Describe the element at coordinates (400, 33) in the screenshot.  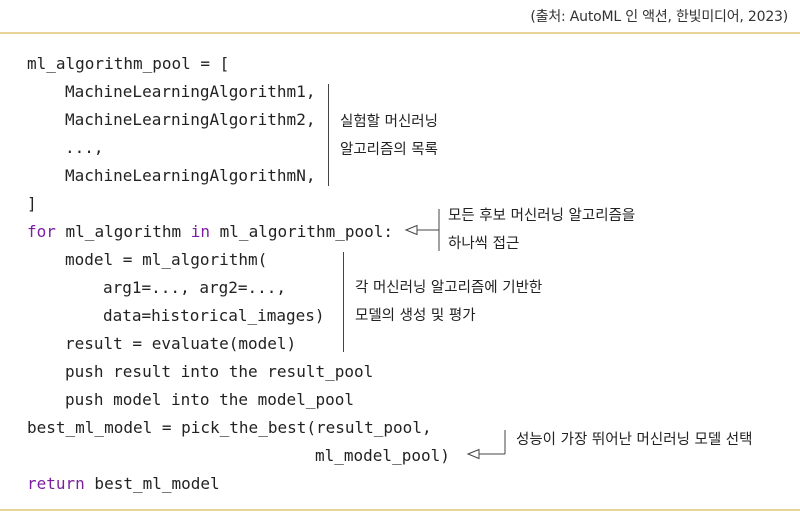
I see `top-divider` at that location.